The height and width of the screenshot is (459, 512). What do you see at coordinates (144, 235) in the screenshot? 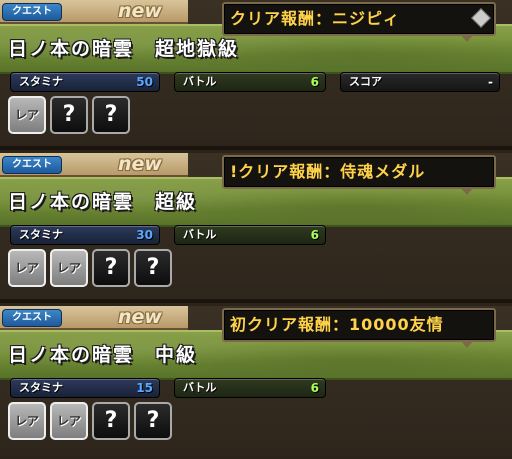
I see `stamina-value: 30` at bounding box center [144, 235].